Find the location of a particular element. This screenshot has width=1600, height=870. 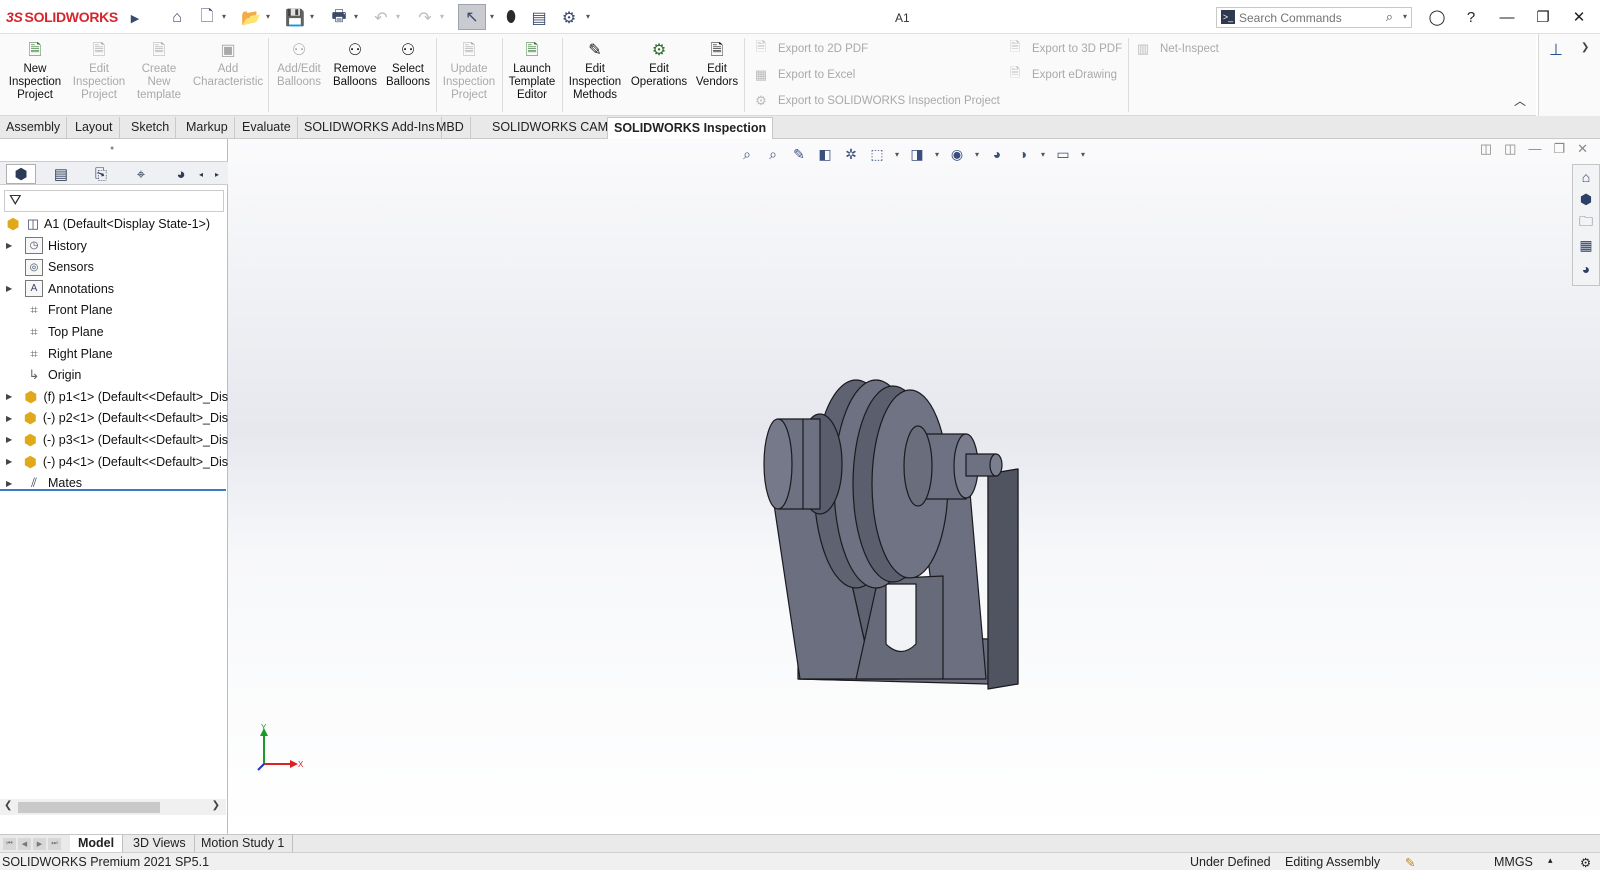

section-view-icon: ◧ is located at coordinates (825, 154).